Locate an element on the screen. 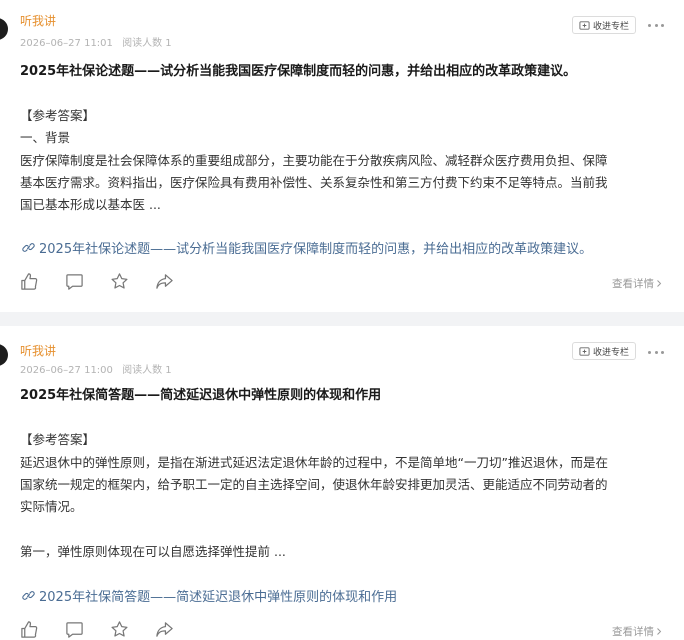 The height and width of the screenshot is (640, 684). post-meta: 2026–06–27 11:00 阅读人数 1 is located at coordinates (99, 368).